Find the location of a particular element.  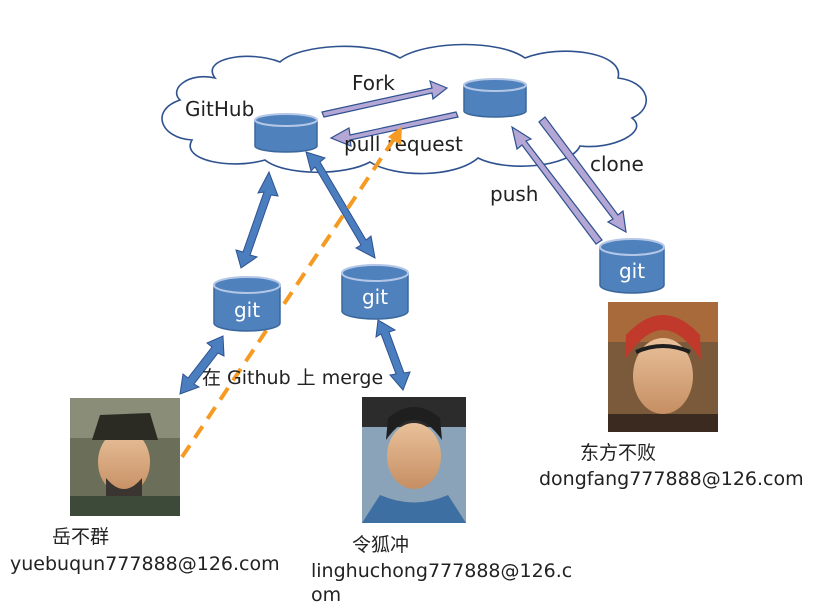

dongfang-photo is located at coordinates (663, 367).